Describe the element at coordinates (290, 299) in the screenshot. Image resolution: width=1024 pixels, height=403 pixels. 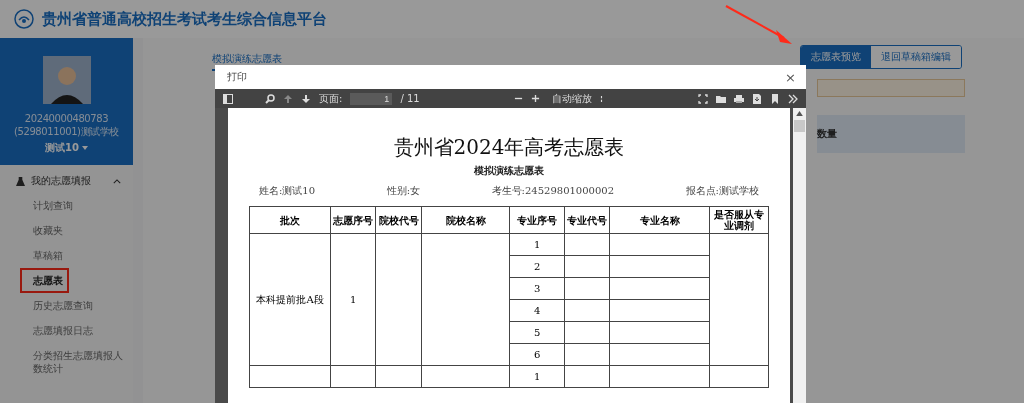
I see `table-cell: 本科提前批A段` at that location.